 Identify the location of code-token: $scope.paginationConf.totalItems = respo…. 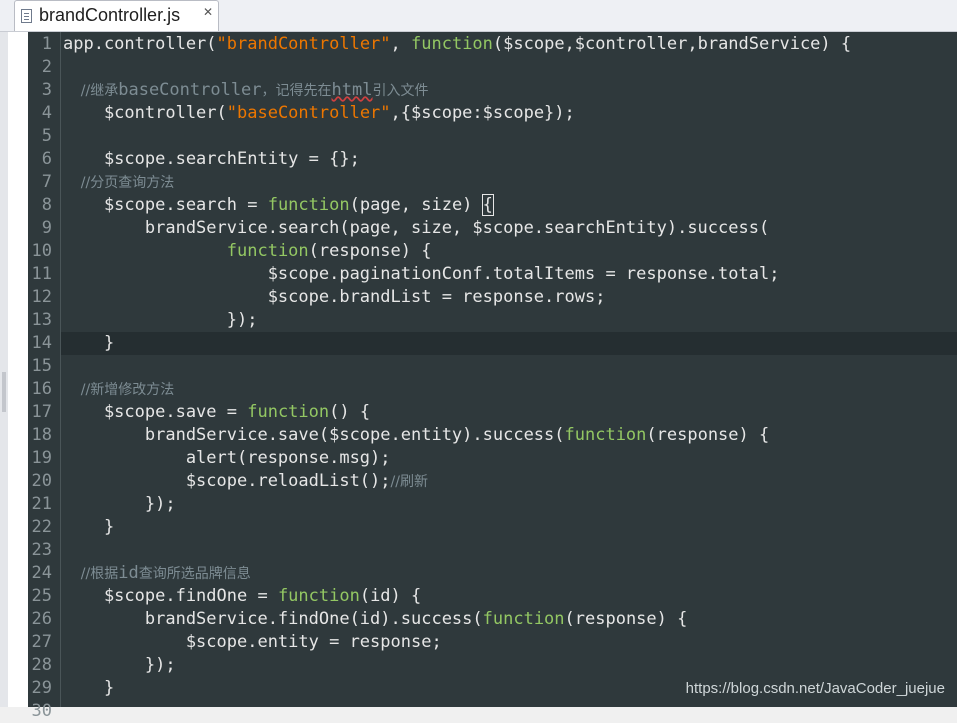
(421, 274).